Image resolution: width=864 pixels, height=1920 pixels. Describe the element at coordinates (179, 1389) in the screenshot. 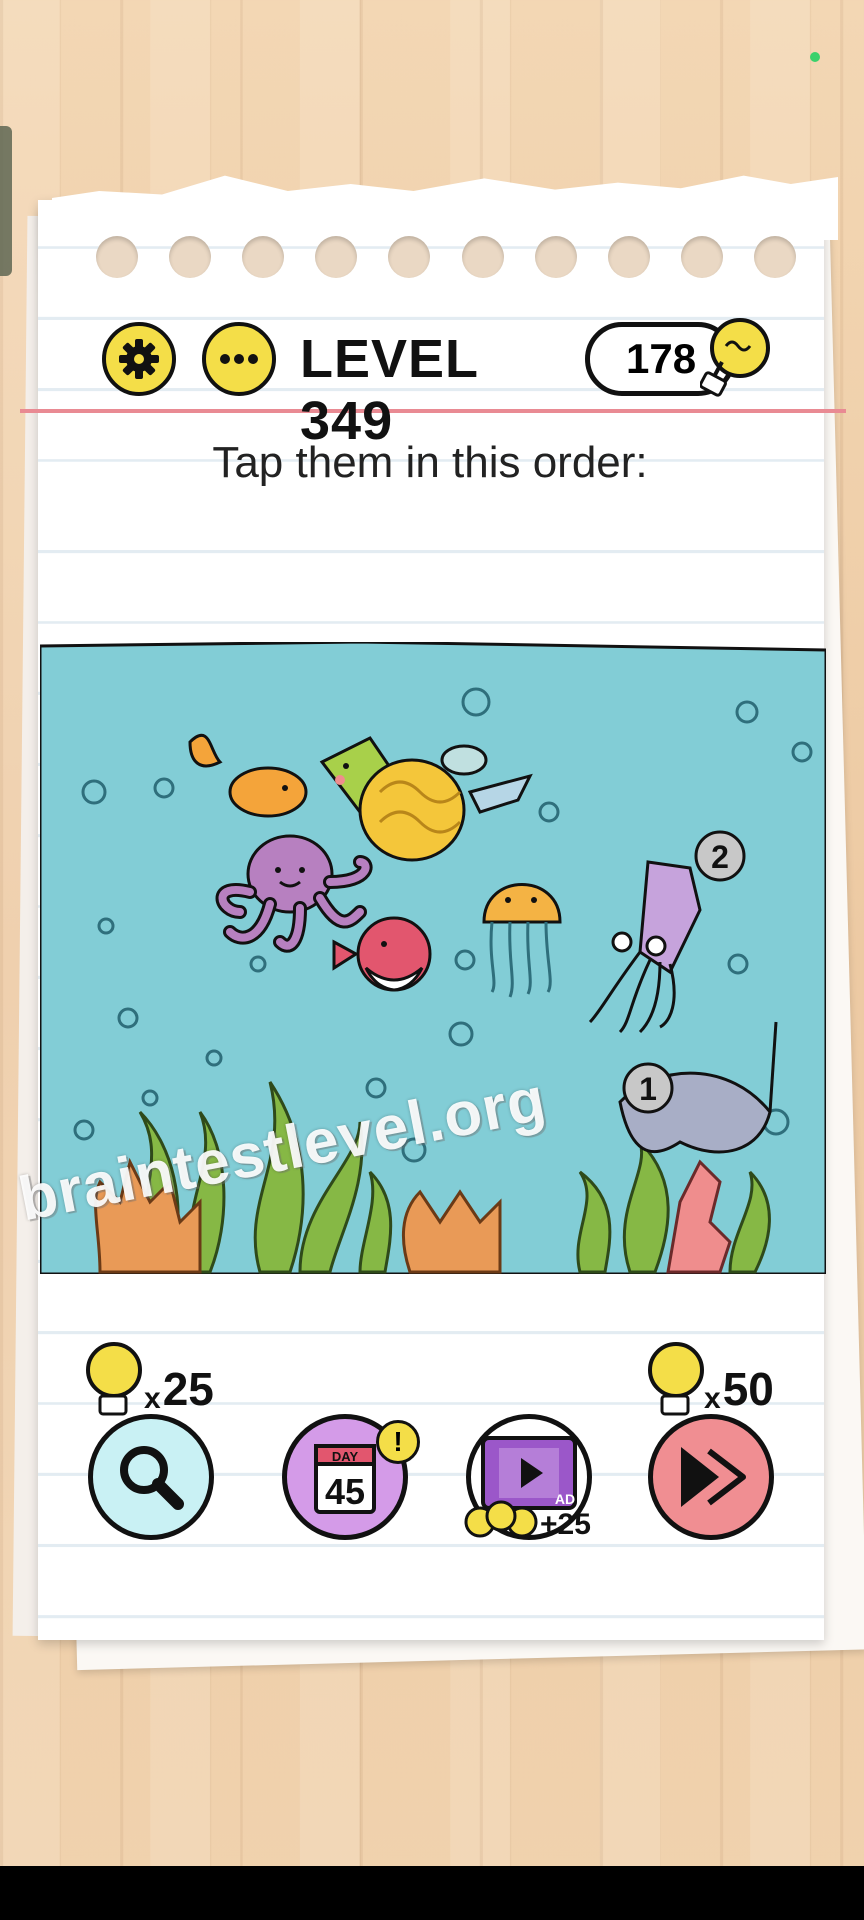

I see `search-cost: x 25` at that location.